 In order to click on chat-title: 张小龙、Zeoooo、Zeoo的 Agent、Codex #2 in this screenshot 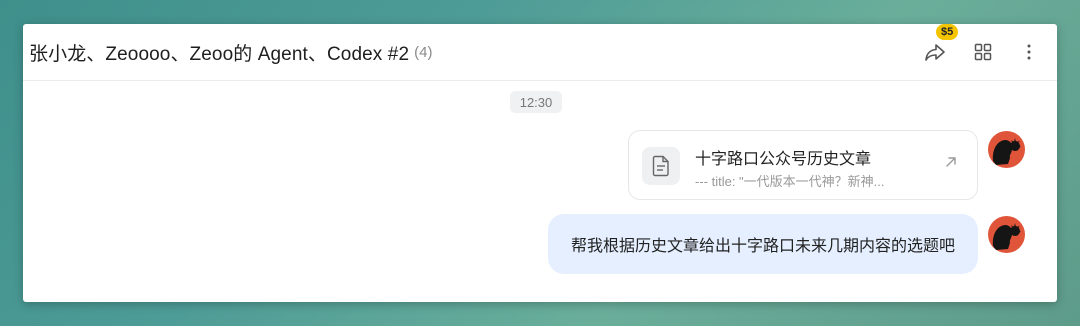, I will do `click(219, 54)`.